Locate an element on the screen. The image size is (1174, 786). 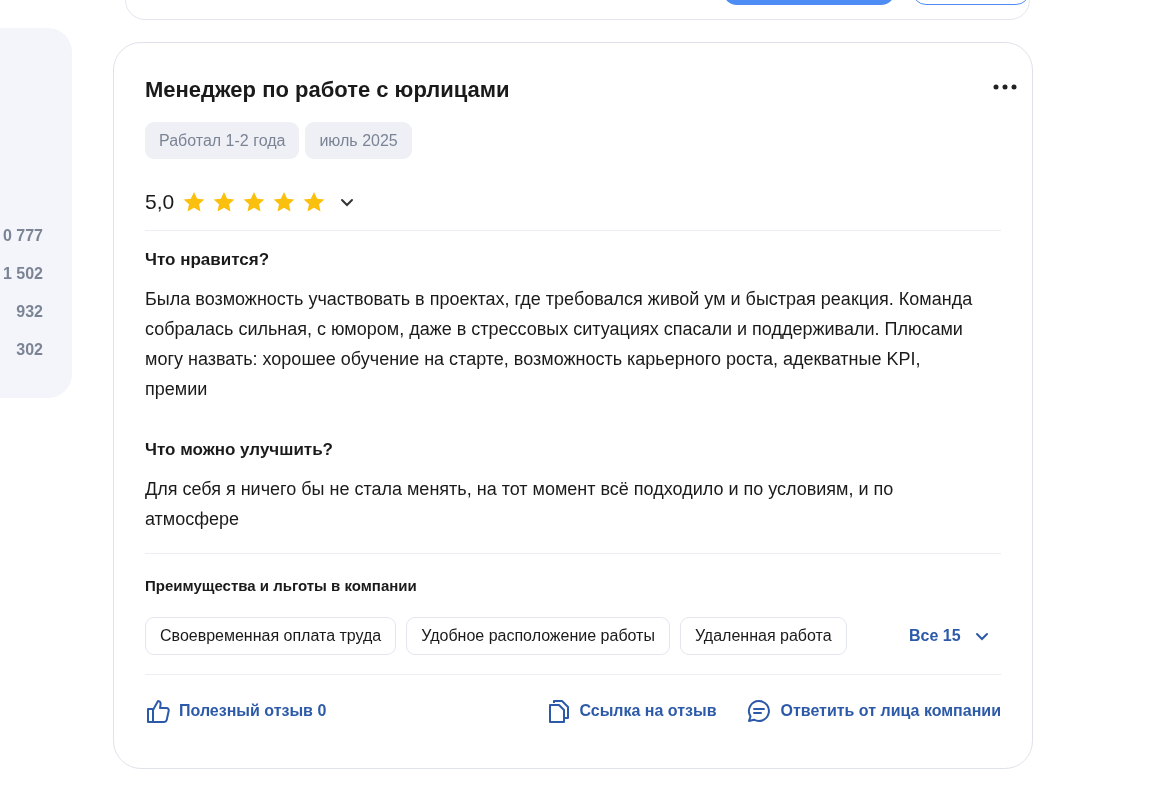
thumbs-up-icon is located at coordinates (158, 711).